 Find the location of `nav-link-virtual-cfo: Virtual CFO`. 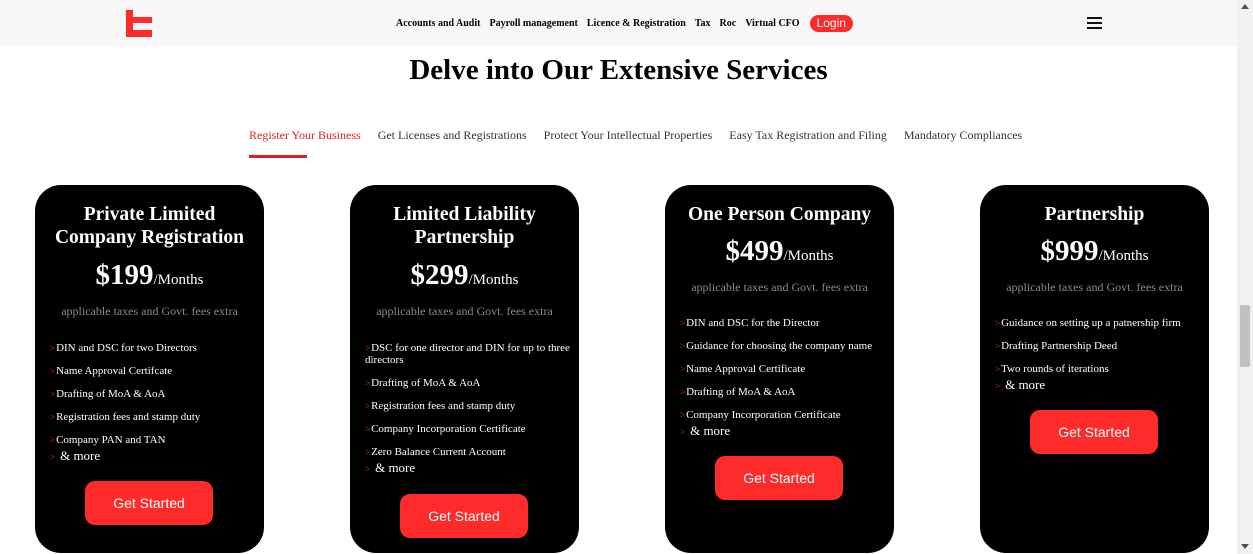

nav-link-virtual-cfo: Virtual CFO is located at coordinates (772, 23).